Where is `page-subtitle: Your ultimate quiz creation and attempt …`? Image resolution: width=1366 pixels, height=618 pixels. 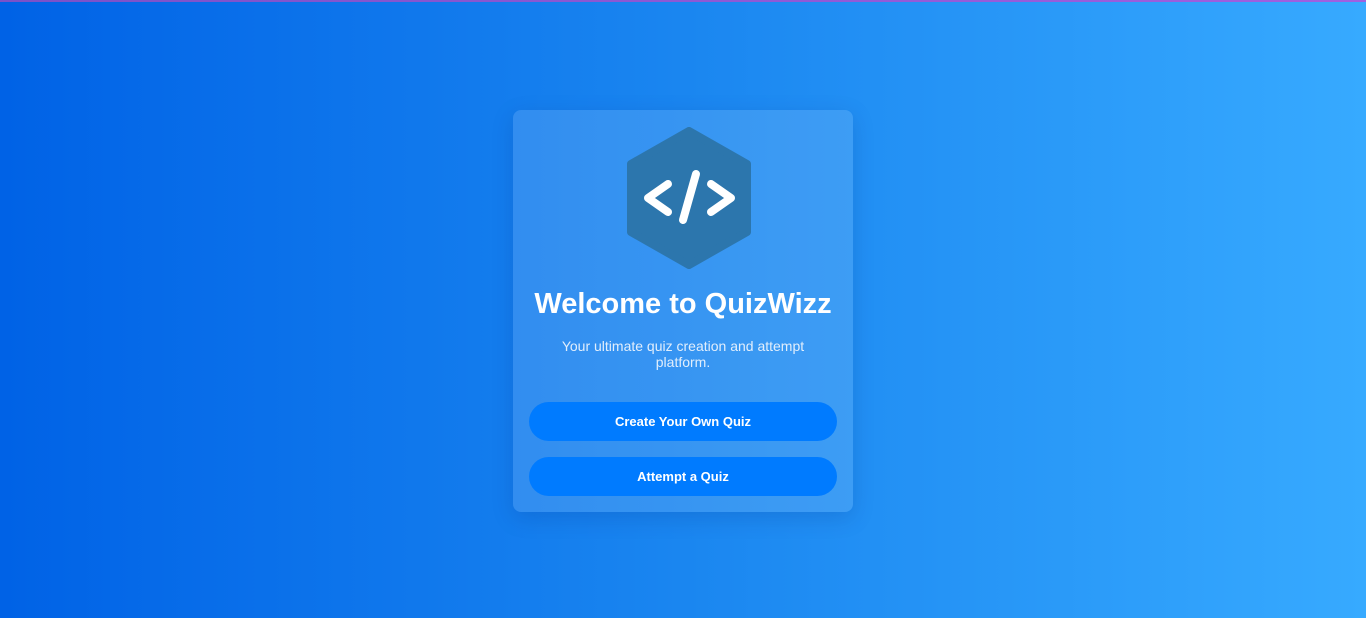
page-subtitle: Your ultimate quiz creation and attempt … is located at coordinates (683, 354).